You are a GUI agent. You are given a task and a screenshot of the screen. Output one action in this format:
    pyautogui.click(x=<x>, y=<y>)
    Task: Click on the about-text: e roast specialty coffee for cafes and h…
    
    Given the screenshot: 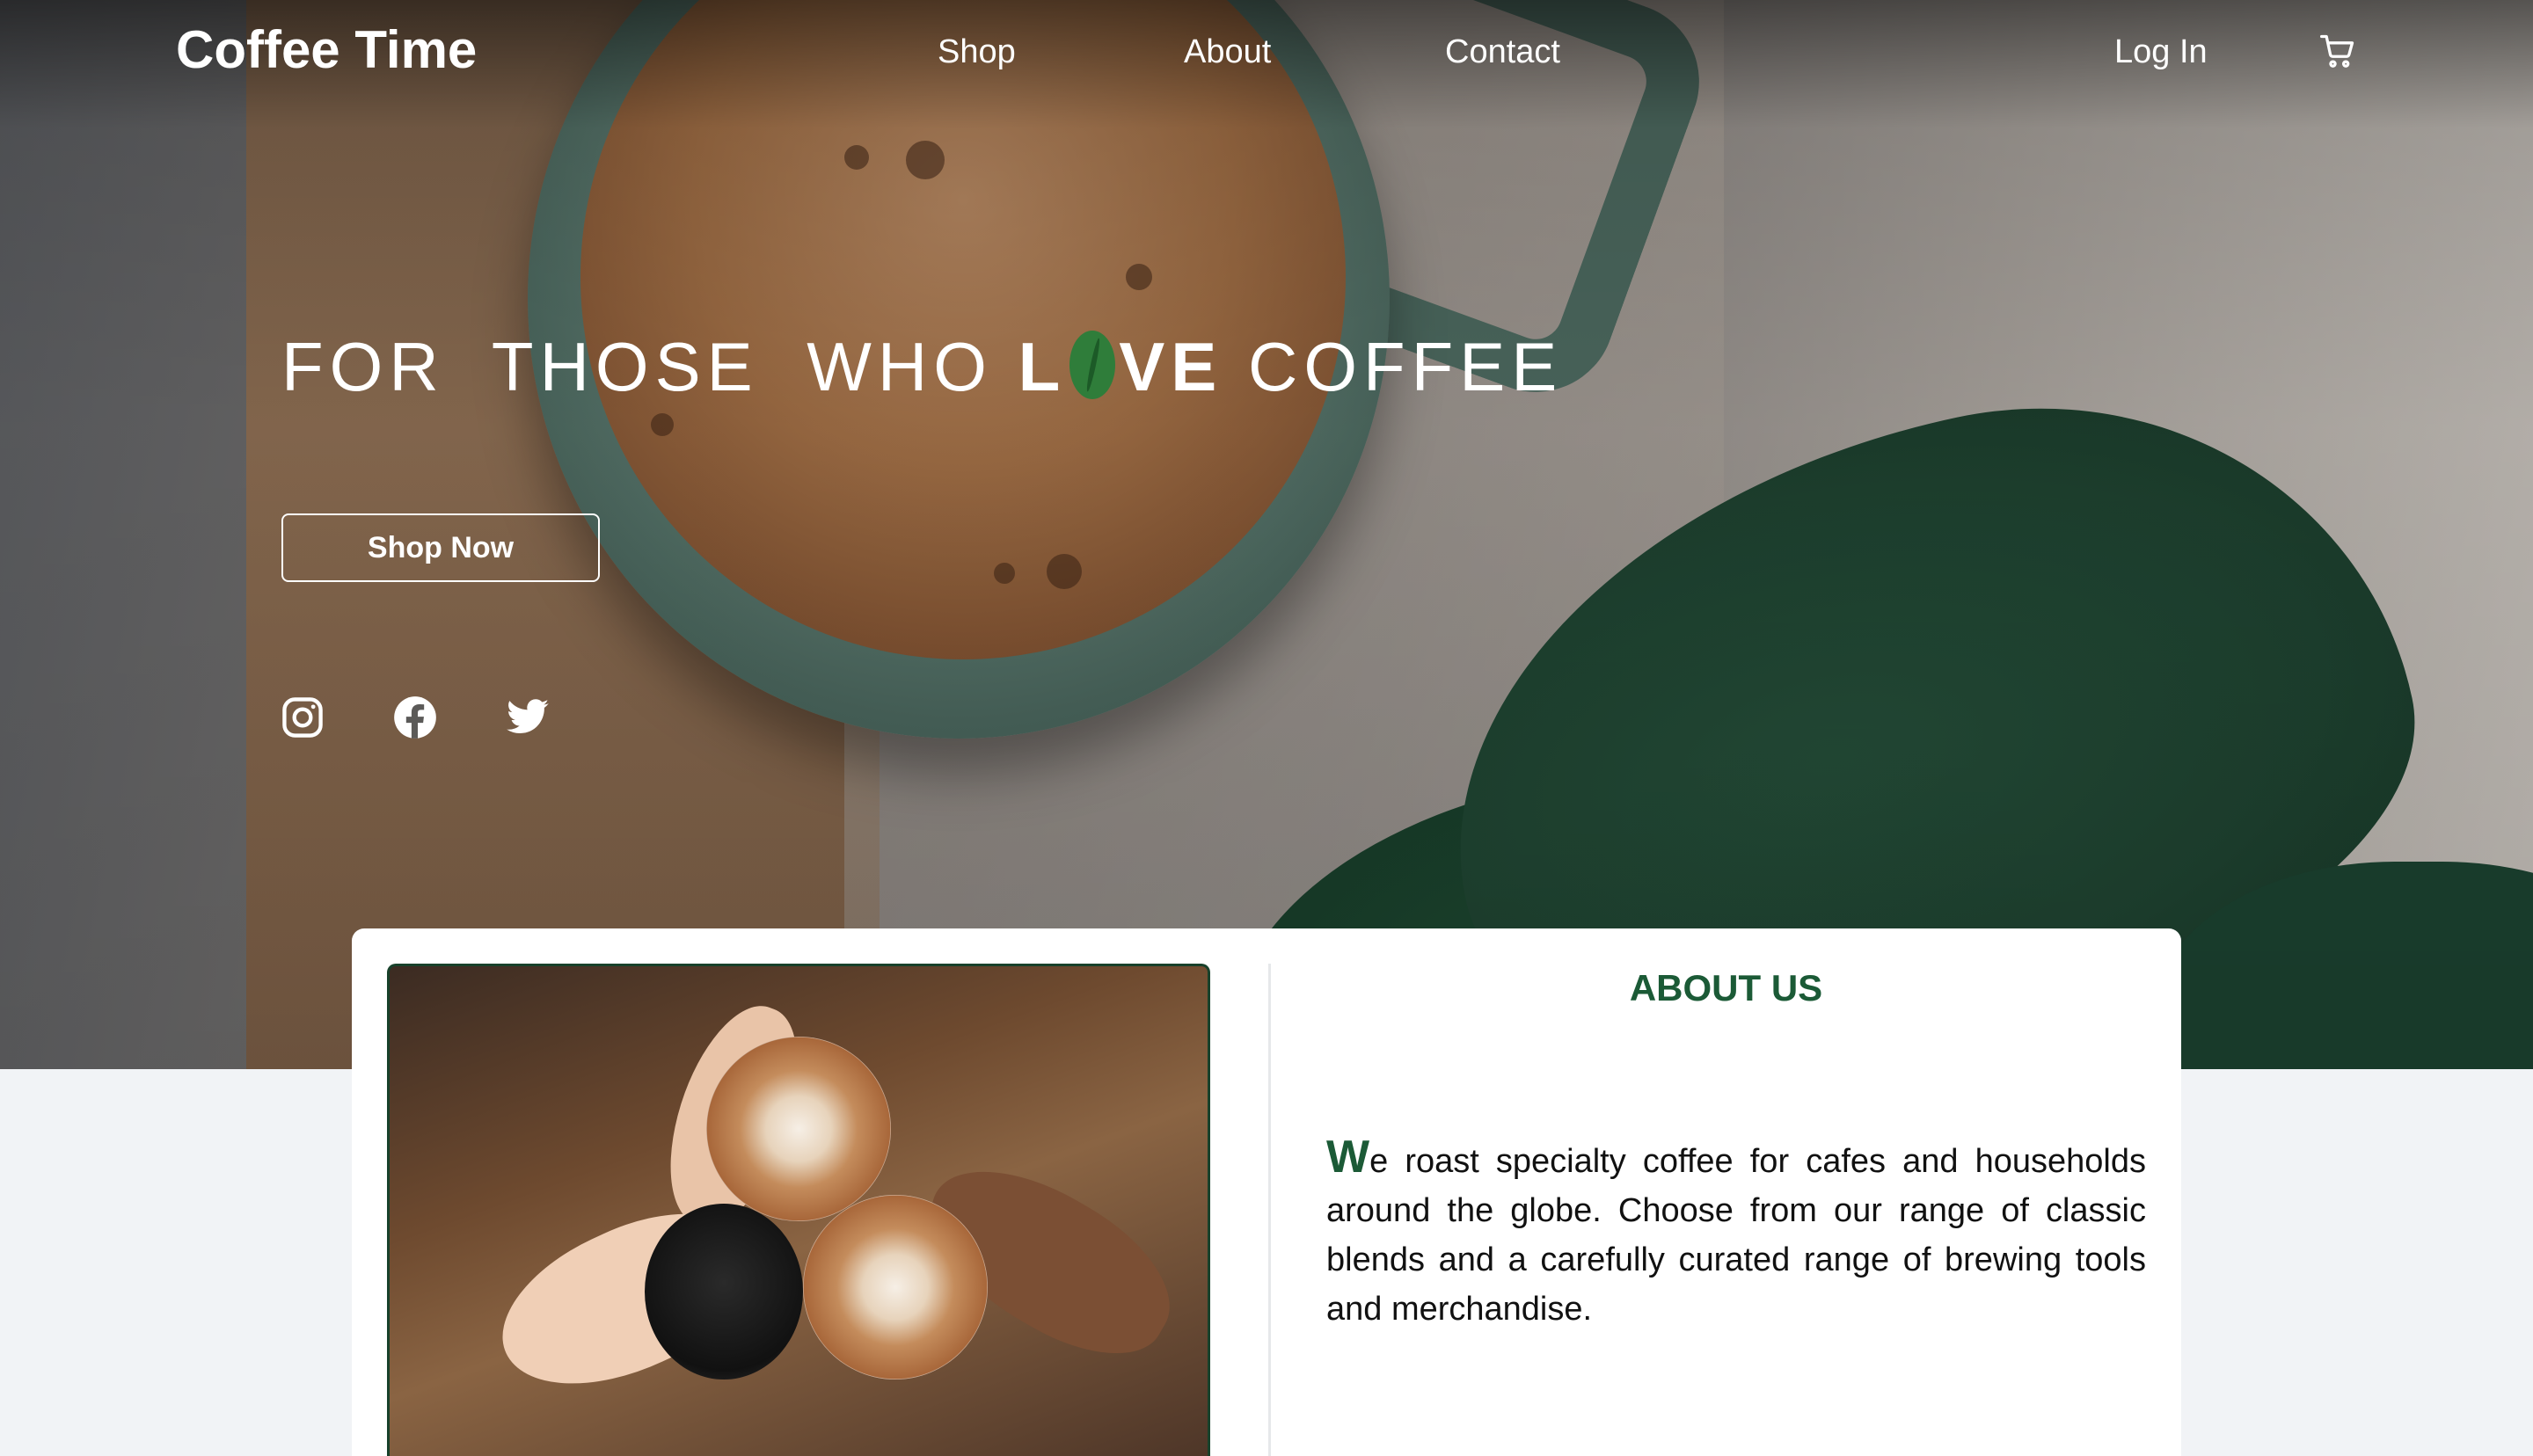 What is the action you would take?
    pyautogui.click(x=1736, y=1235)
    